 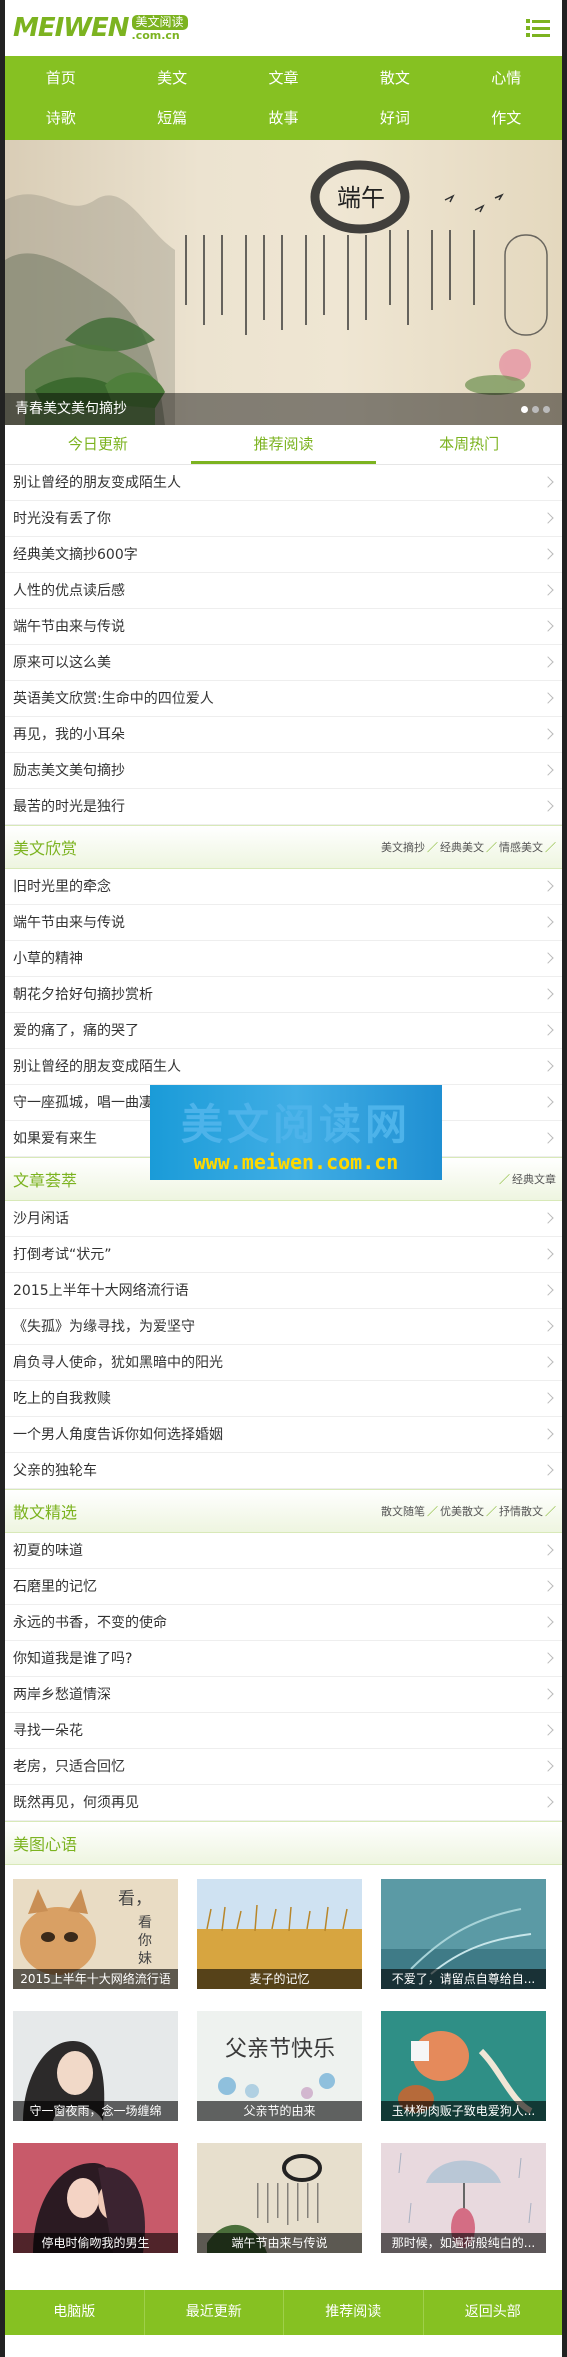 I want to click on tab-today-updates: 今日更新, so click(x=98, y=444).